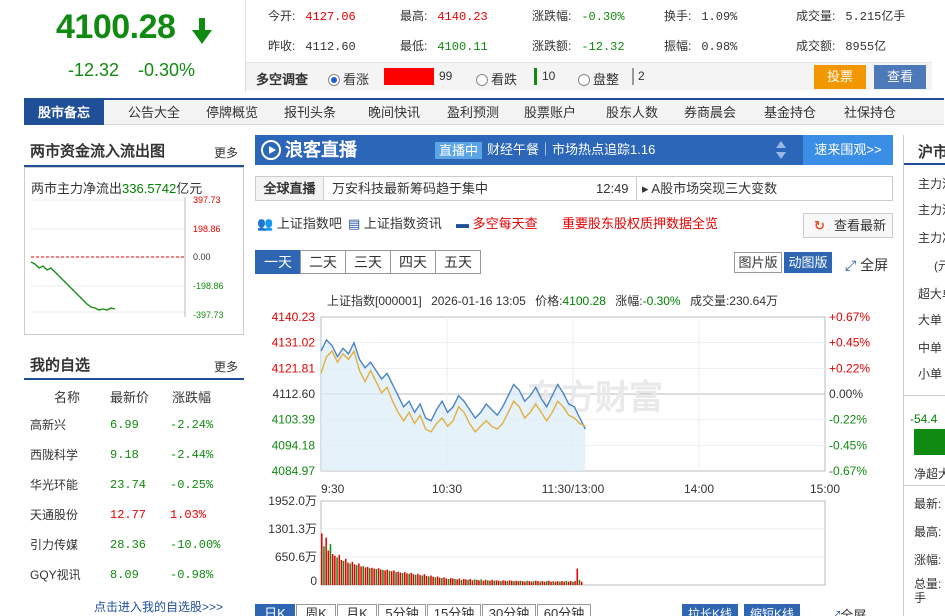 The height and width of the screenshot is (616, 945). I want to click on kline-tab: 5分钟, so click(402, 610).